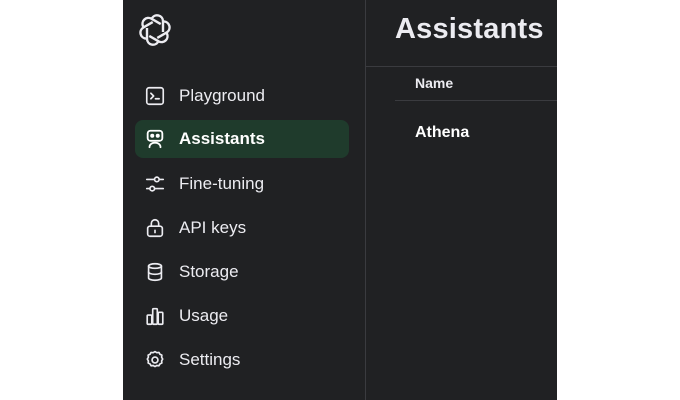  I want to click on column-header-name: Name, so click(434, 83).